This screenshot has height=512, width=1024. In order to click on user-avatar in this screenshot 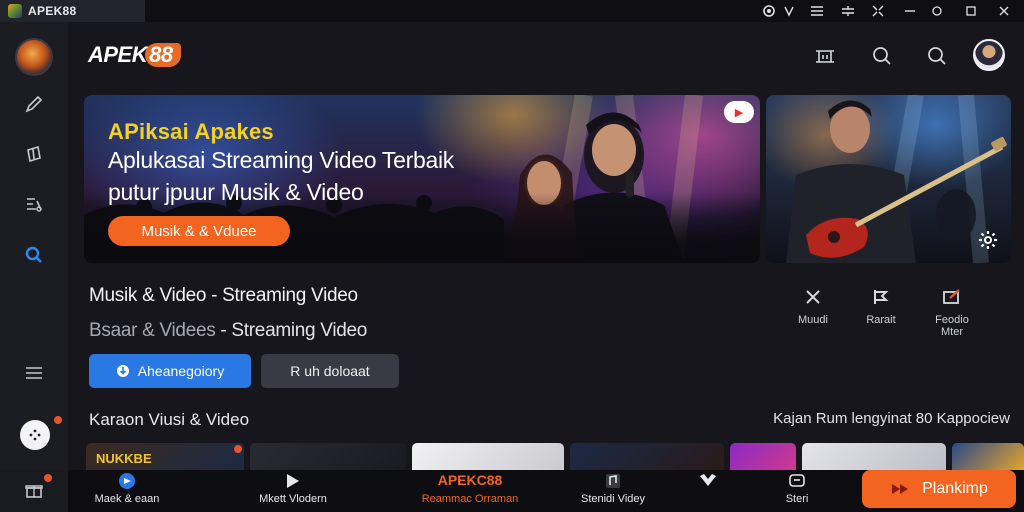, I will do `click(989, 55)`.